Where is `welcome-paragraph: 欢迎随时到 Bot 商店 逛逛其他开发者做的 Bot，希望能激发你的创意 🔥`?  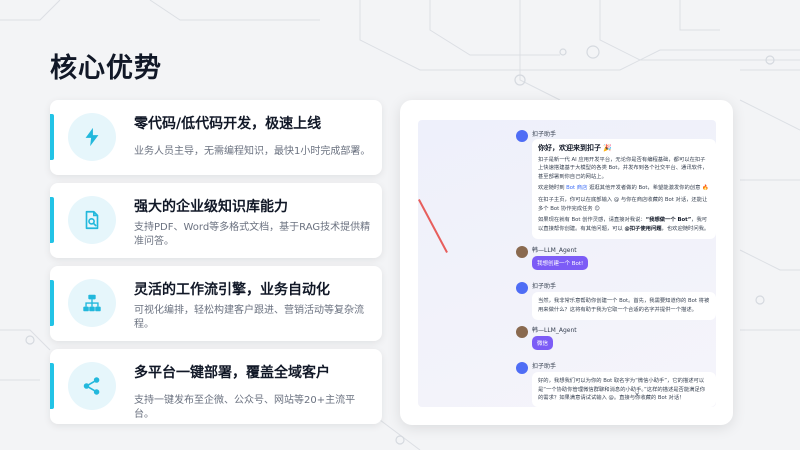
welcome-paragraph: 欢迎随时到 Bot 商店 逛逛其他开发者做的 Bot，希望能激发你的创意 🔥 is located at coordinates (624, 188).